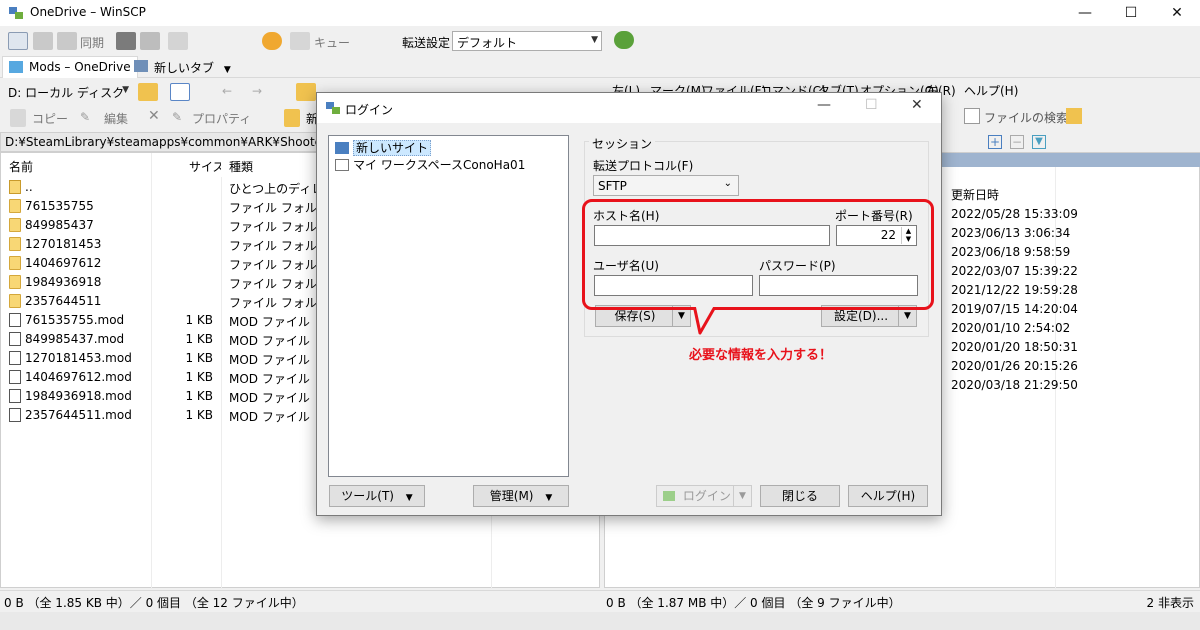 This screenshot has width=1200, height=630. I want to click on protocol-select: SFTP ⌄, so click(666, 185).